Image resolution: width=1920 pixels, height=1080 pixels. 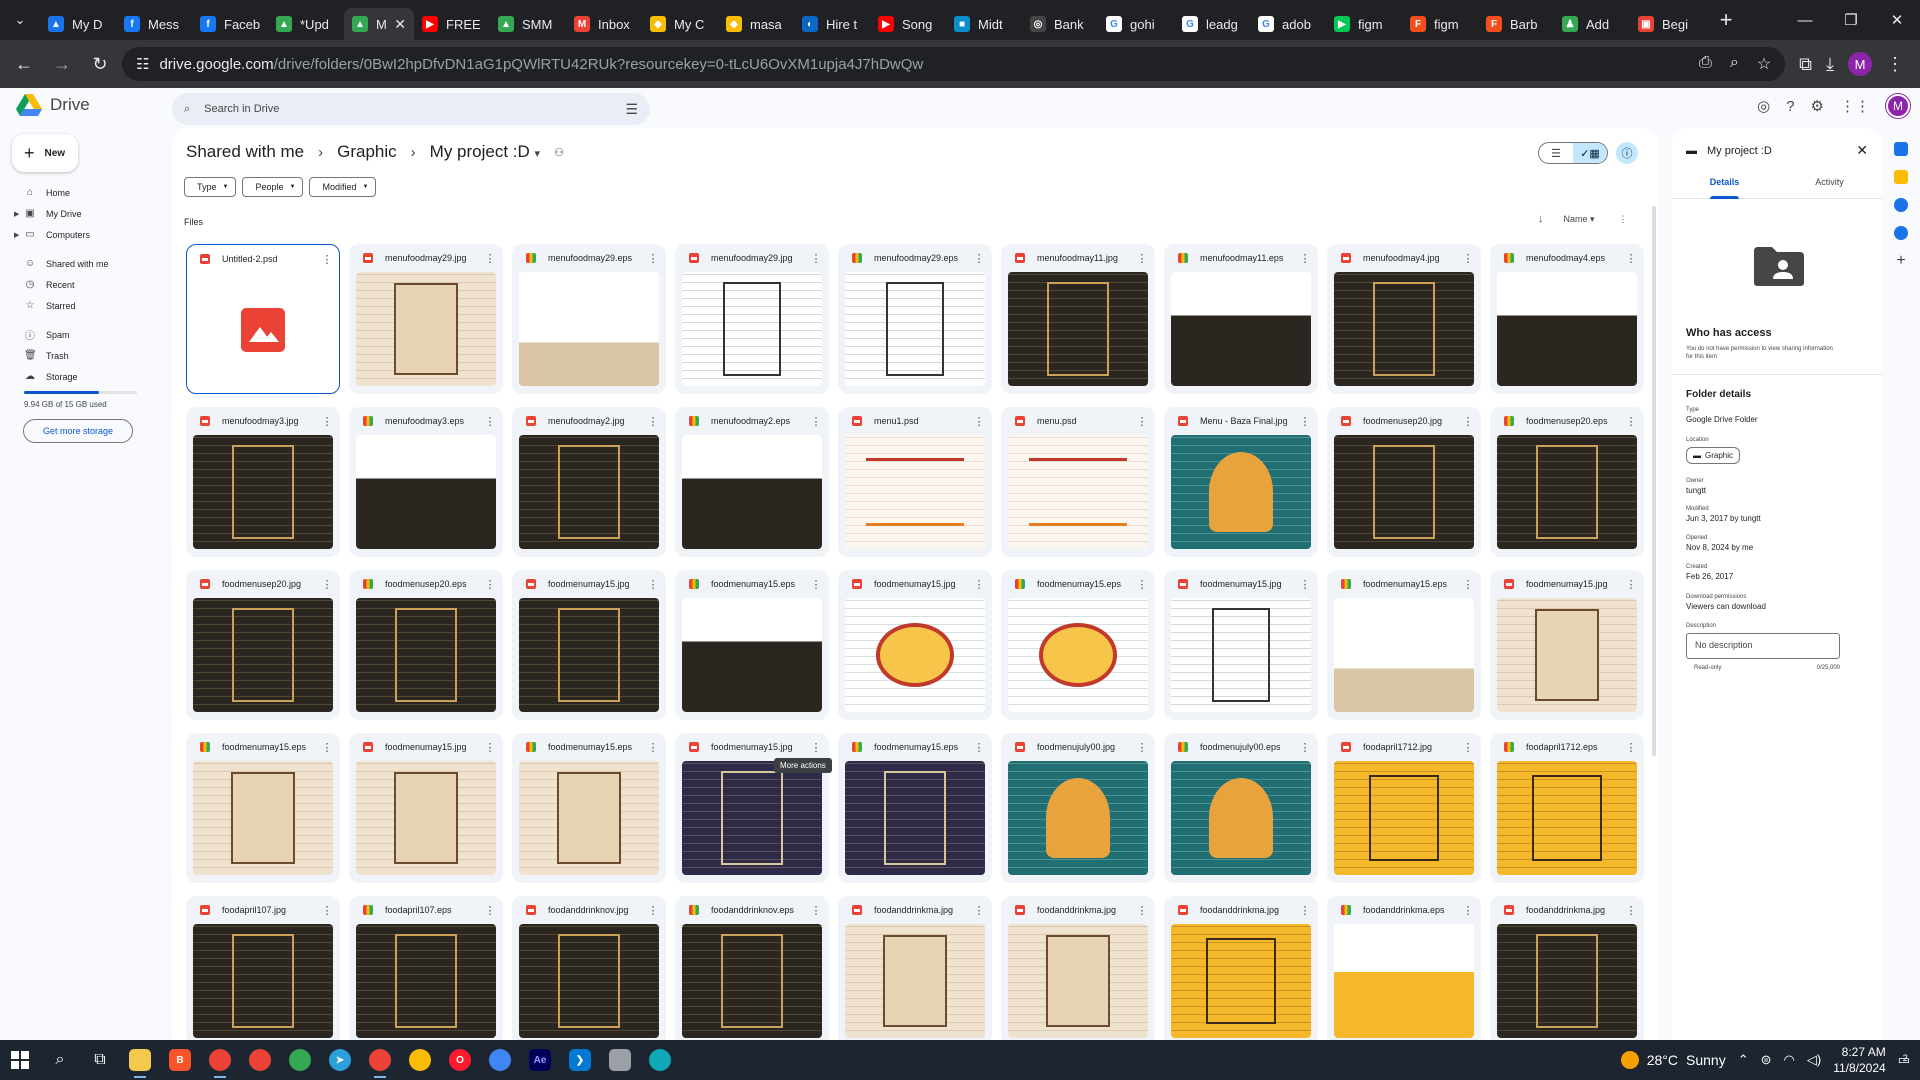 I want to click on file-card: foodanddrinknov.eps ⋮, so click(x=752, y=971).